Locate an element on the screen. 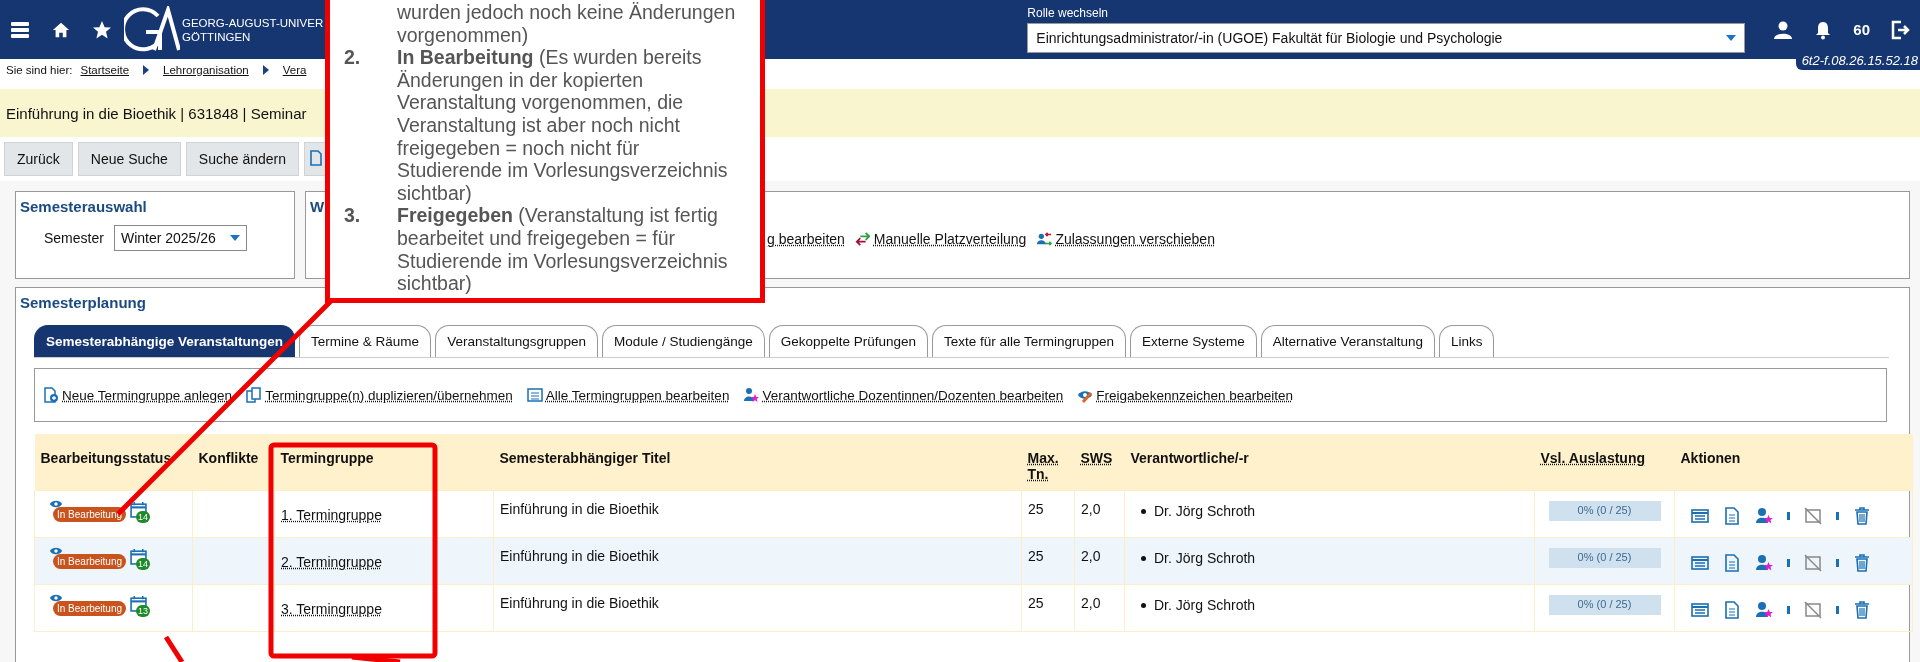  toolbar-button: Neue Suche is located at coordinates (129, 159).